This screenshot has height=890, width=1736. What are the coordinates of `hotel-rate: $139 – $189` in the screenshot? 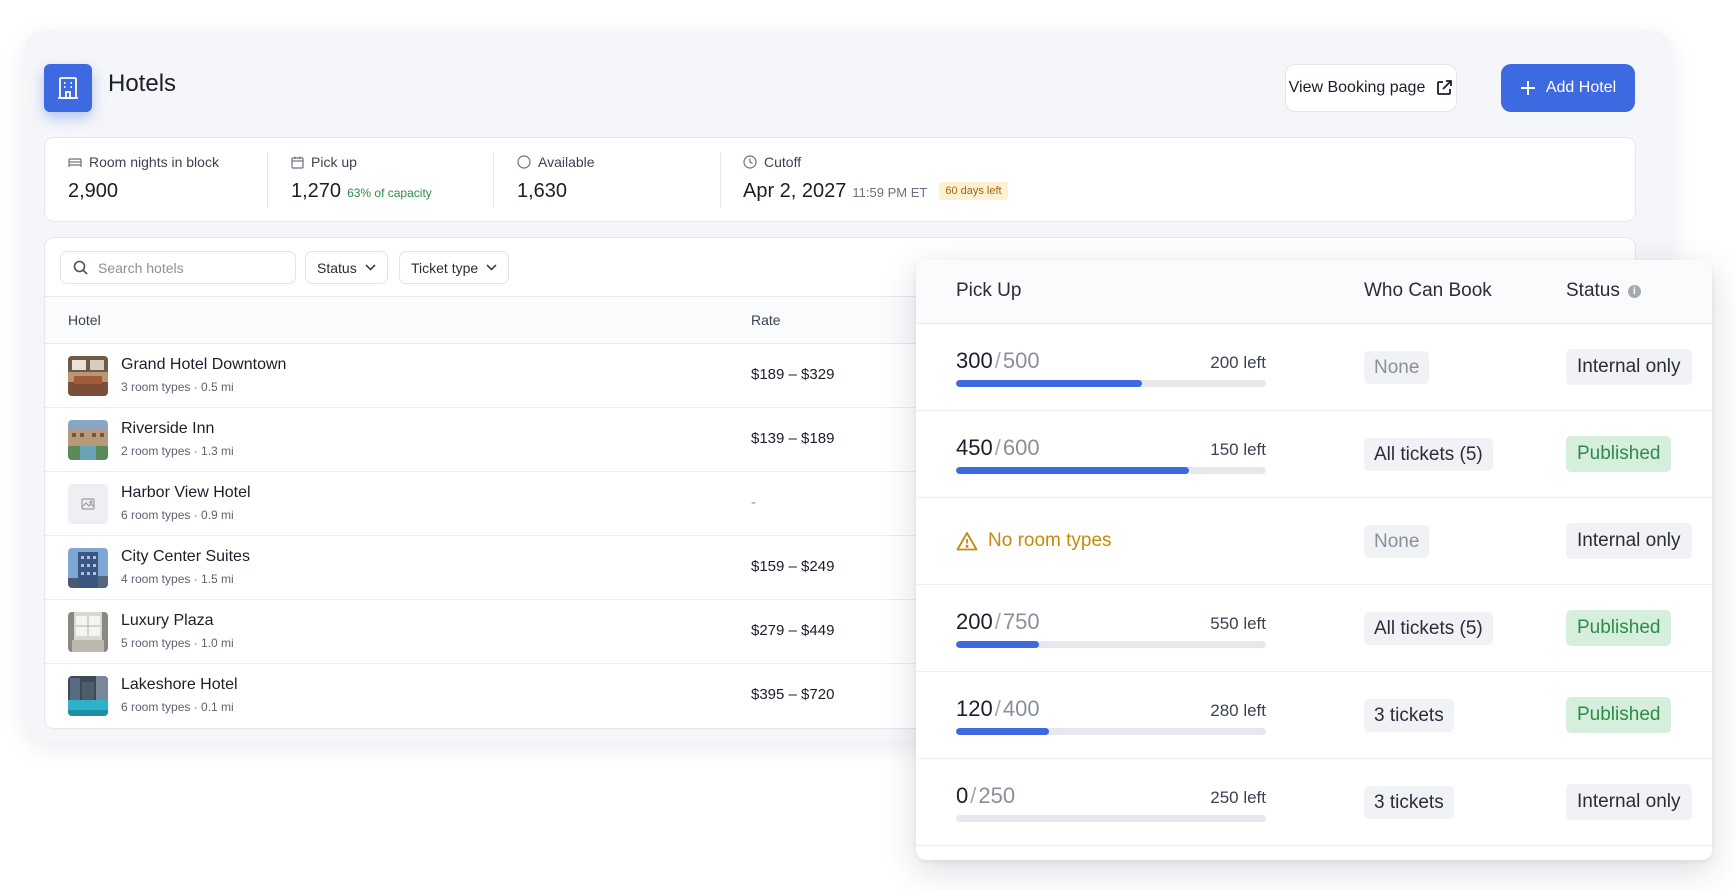 It's located at (793, 438).